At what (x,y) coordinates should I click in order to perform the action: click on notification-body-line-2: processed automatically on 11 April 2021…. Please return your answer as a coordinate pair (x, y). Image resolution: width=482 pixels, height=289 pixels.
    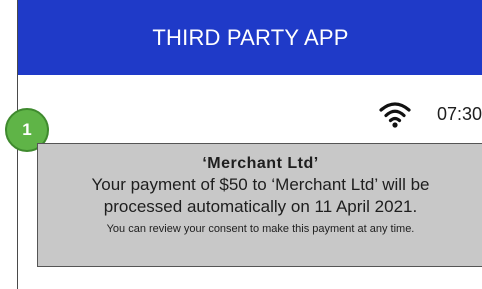
    Looking at the image, I should click on (260, 206).